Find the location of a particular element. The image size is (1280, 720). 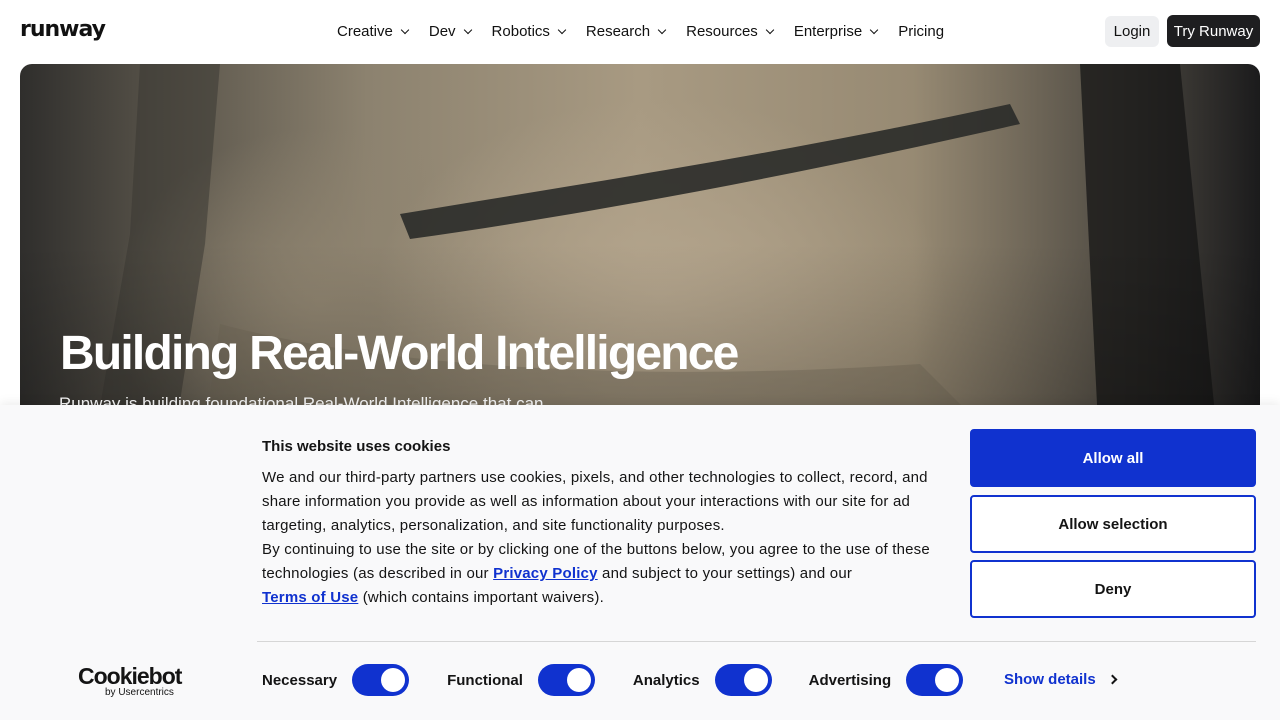

privacy-policy-link: Privacy Policy is located at coordinates (545, 573).